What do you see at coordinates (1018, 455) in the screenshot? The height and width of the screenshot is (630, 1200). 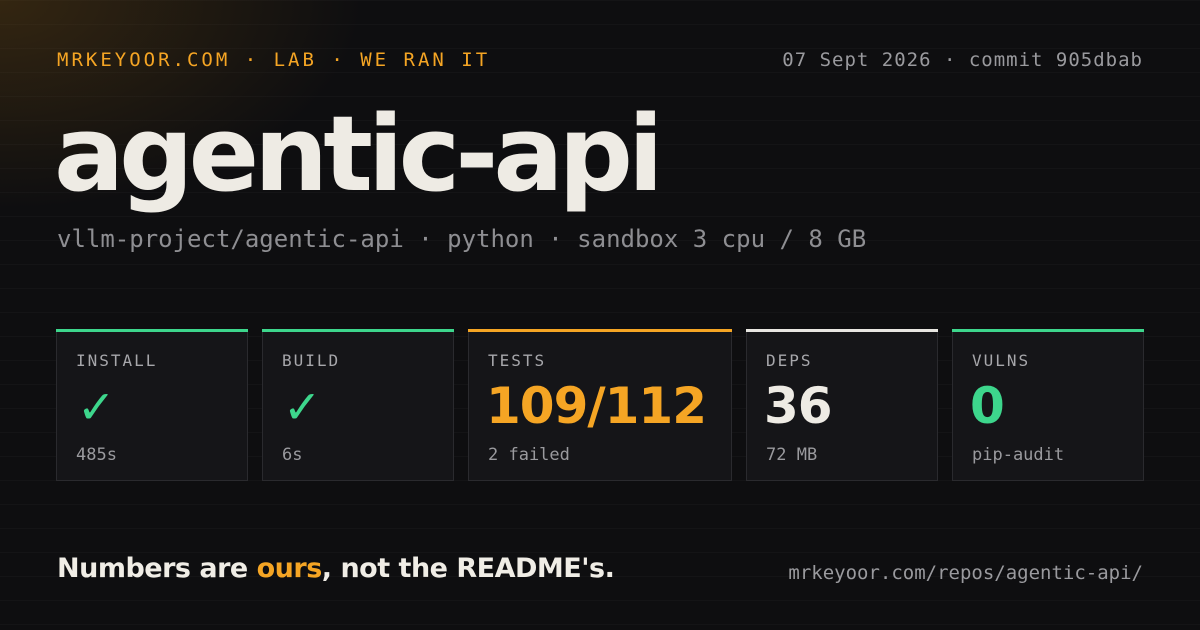 I see `card-note: pip-audit` at bounding box center [1018, 455].